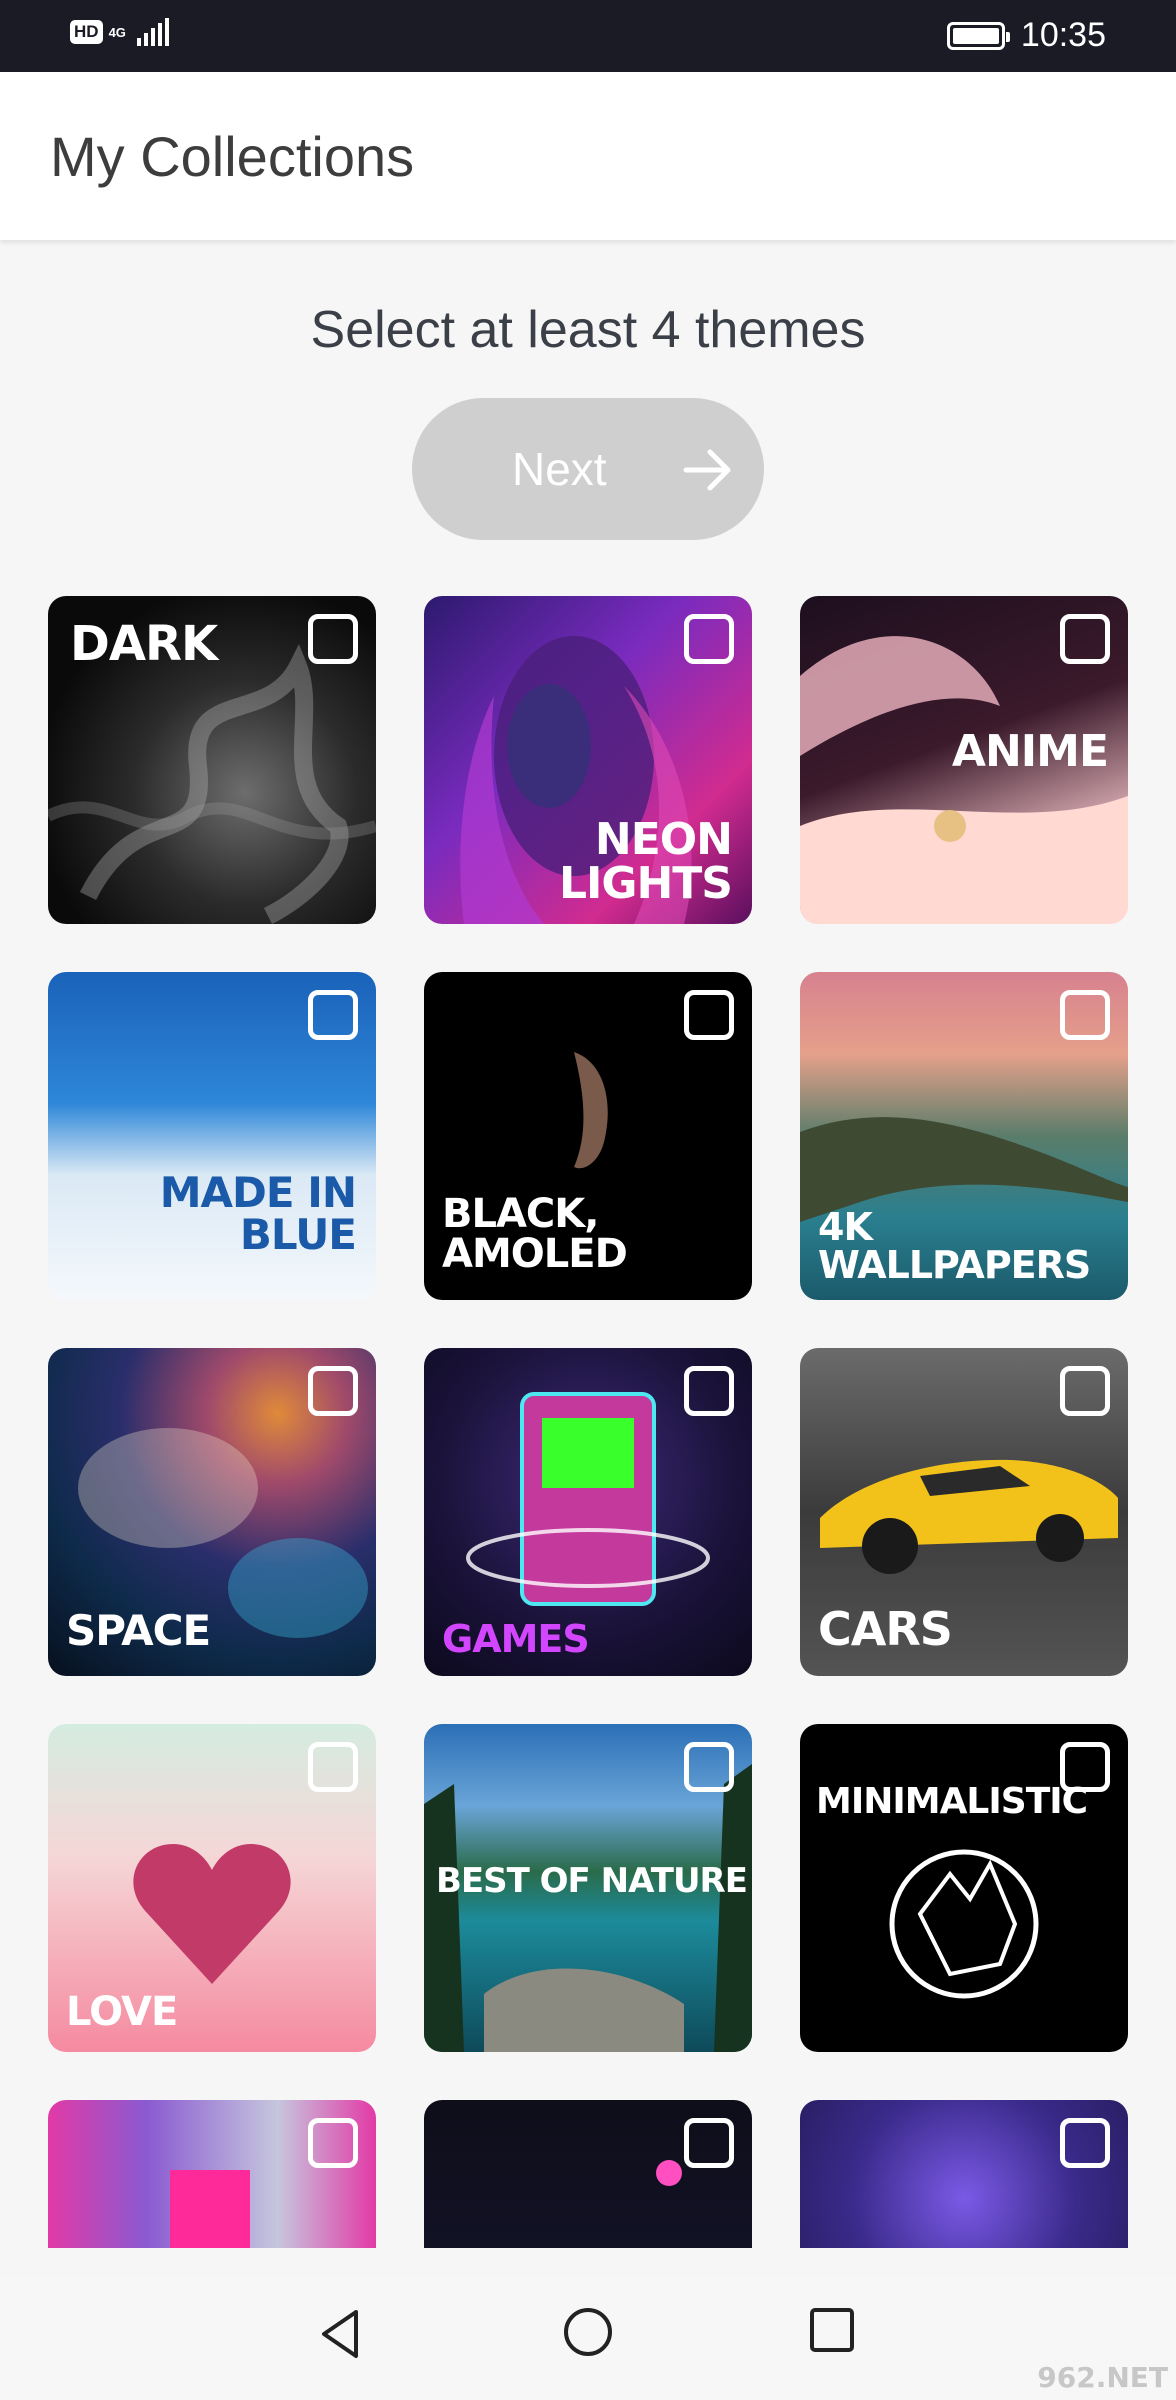 This screenshot has width=1176, height=2400. Describe the element at coordinates (964, 1512) in the screenshot. I see `theme-tile-cars: CARS` at that location.